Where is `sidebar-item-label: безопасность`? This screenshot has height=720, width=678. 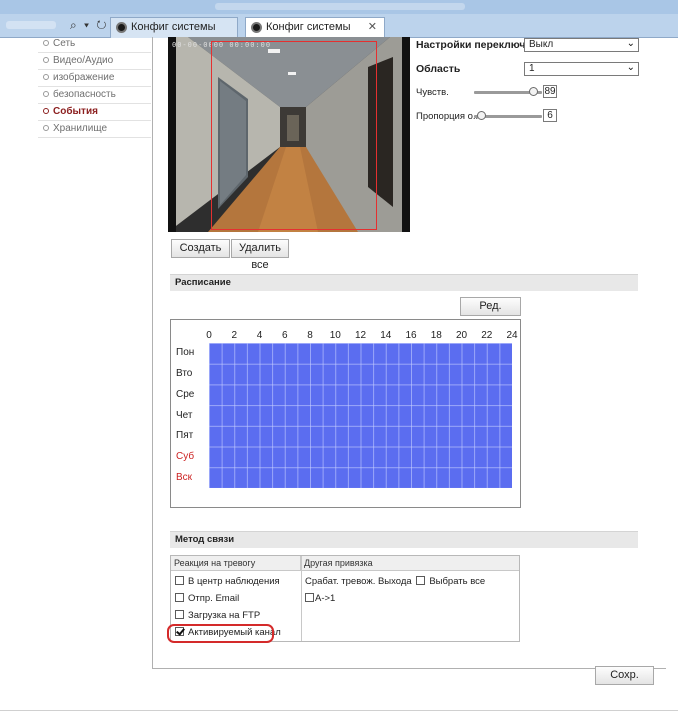 sidebar-item-label: безопасность is located at coordinates (84, 94).